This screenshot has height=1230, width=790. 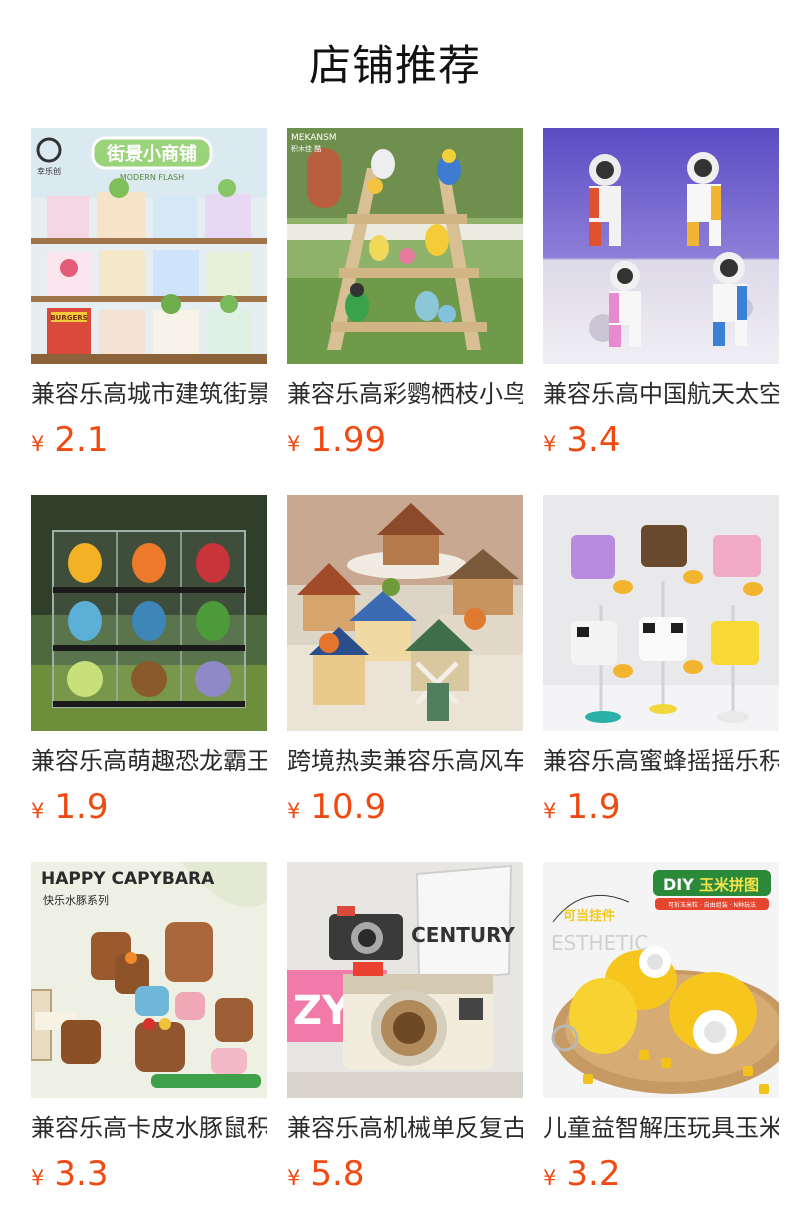 I want to click on svg-text: MEKANSM, so click(x=314, y=138).